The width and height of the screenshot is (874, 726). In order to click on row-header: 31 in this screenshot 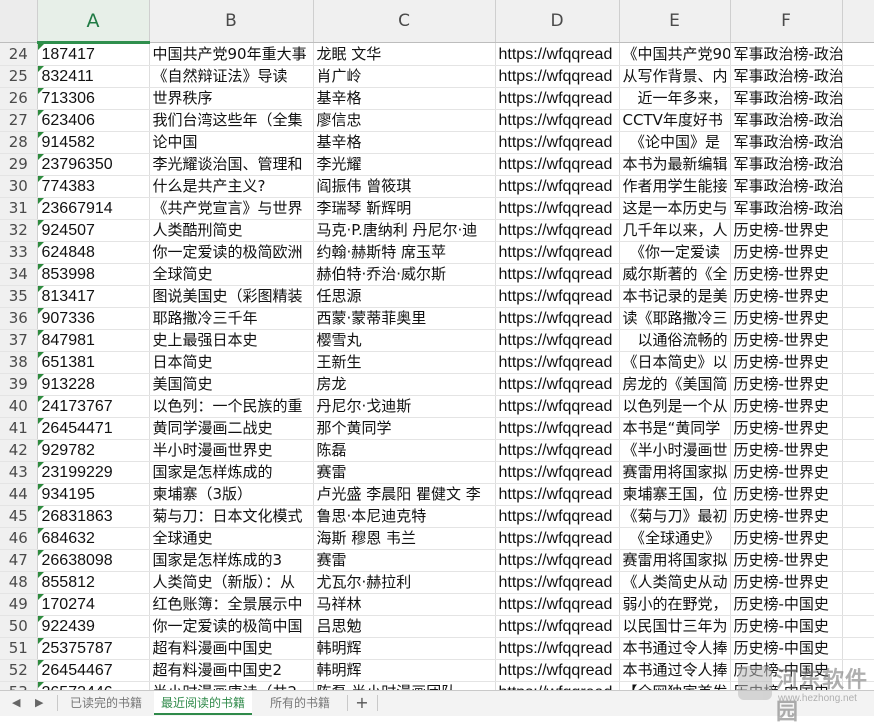, I will do `click(19, 208)`.